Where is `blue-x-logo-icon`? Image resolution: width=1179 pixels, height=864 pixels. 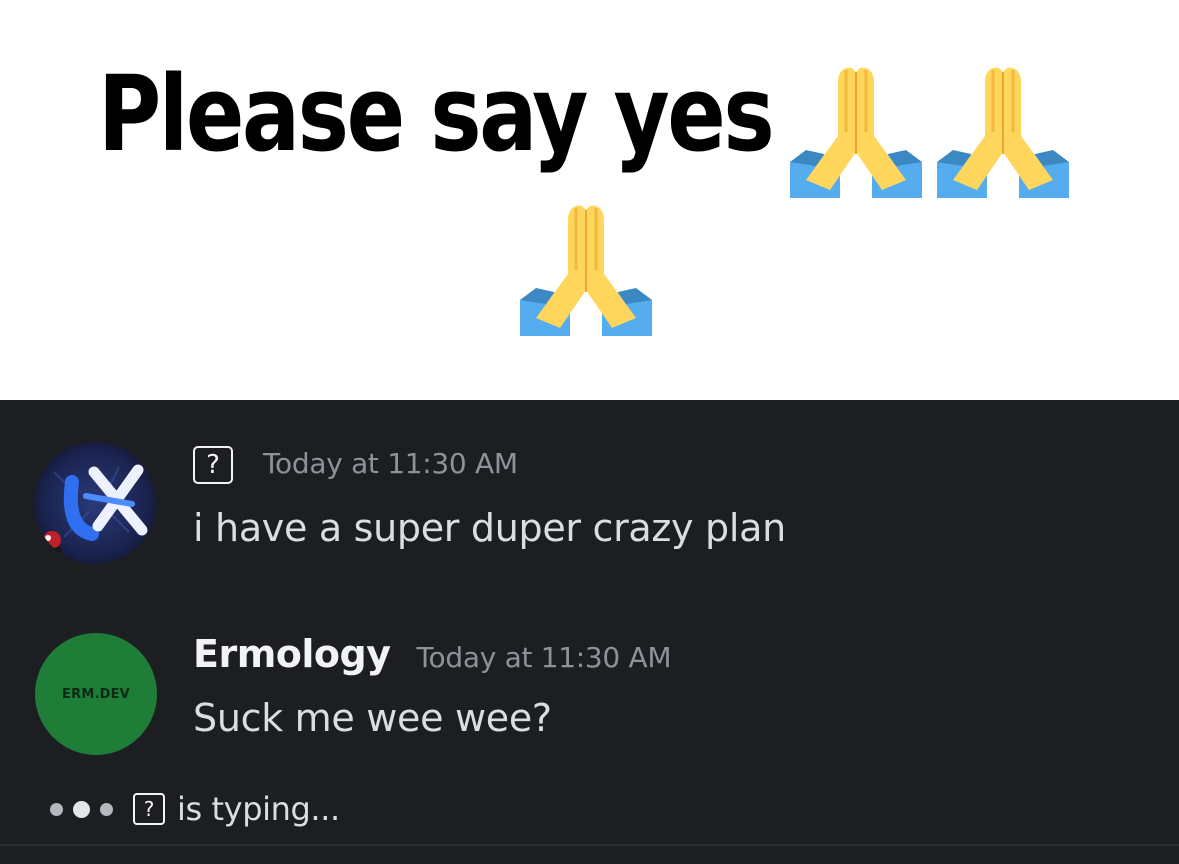 blue-x-logo-icon is located at coordinates (95, 503).